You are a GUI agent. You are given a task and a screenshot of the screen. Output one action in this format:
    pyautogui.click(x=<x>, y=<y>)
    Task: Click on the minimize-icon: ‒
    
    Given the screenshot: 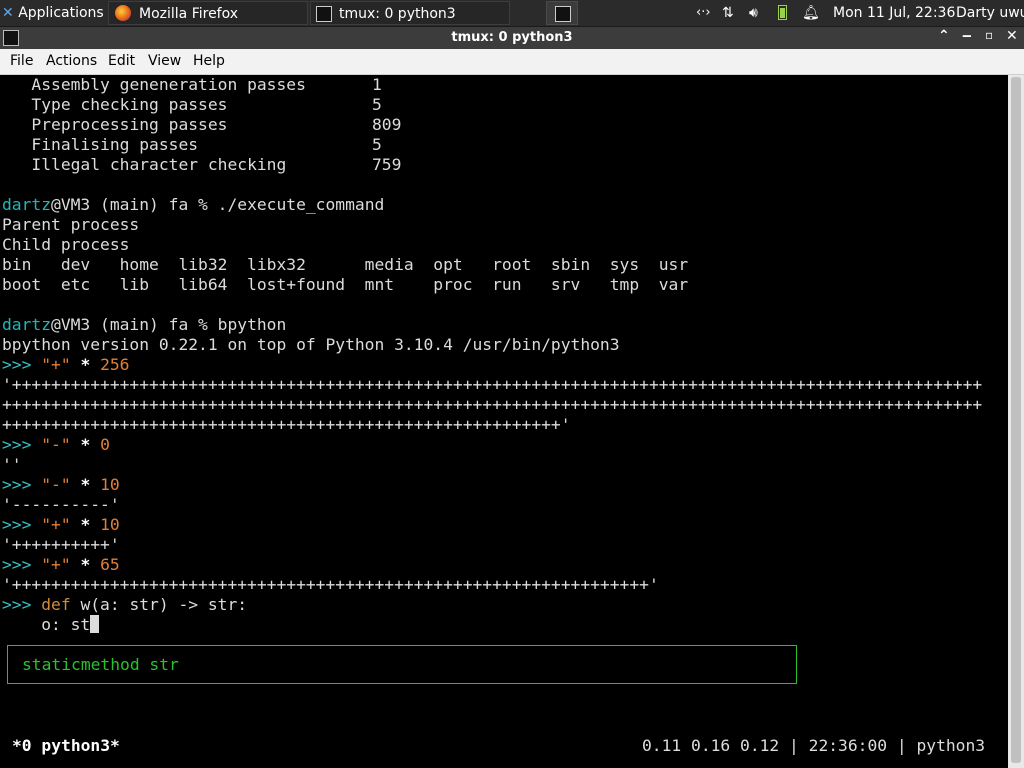 What is the action you would take?
    pyautogui.click(x=967, y=36)
    